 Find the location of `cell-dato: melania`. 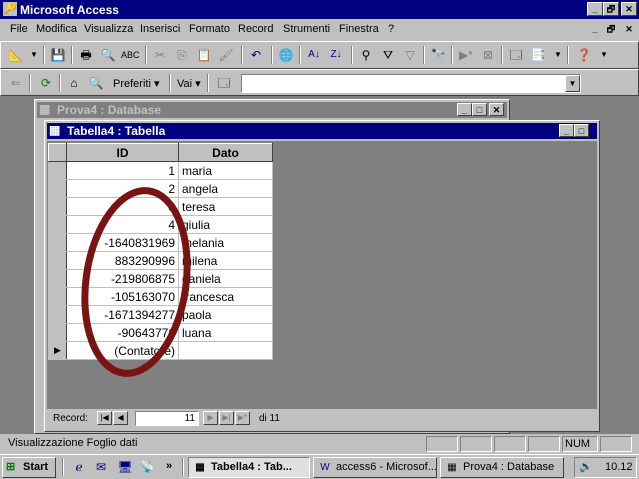

cell-dato: melania is located at coordinates (225, 242).